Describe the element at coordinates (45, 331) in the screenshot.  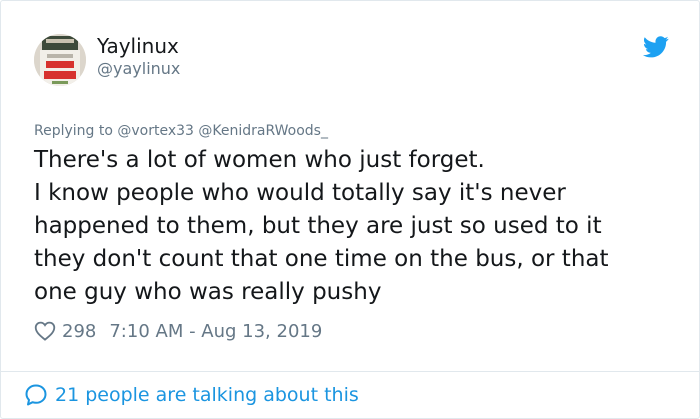
I see `heart-outline-icon` at that location.